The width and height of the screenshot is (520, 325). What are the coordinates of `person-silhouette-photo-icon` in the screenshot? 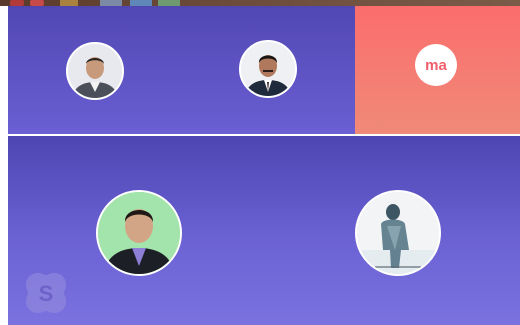 It's located at (398, 233).